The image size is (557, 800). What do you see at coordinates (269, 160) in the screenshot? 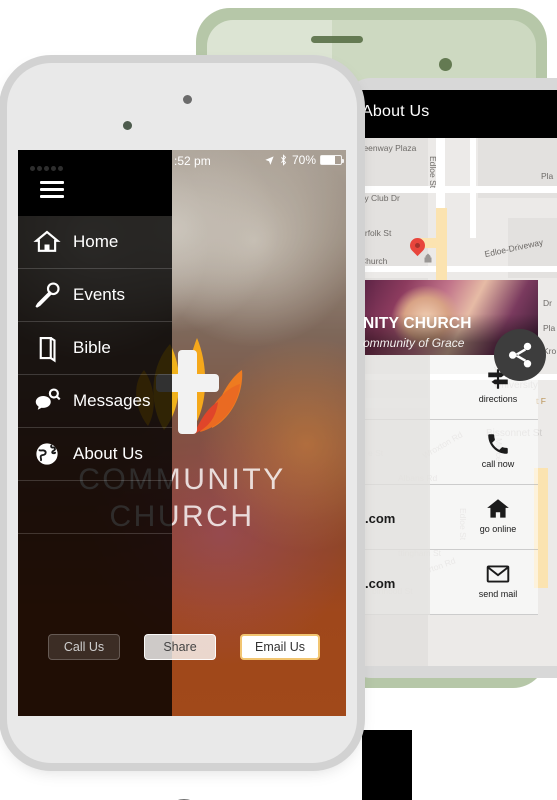
I see `location-arrow-icon` at bounding box center [269, 160].